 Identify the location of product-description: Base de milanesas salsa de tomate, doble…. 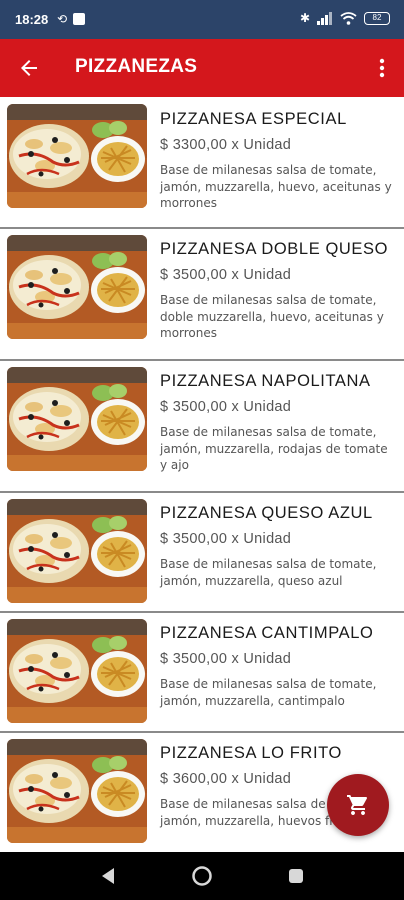
(272, 316).